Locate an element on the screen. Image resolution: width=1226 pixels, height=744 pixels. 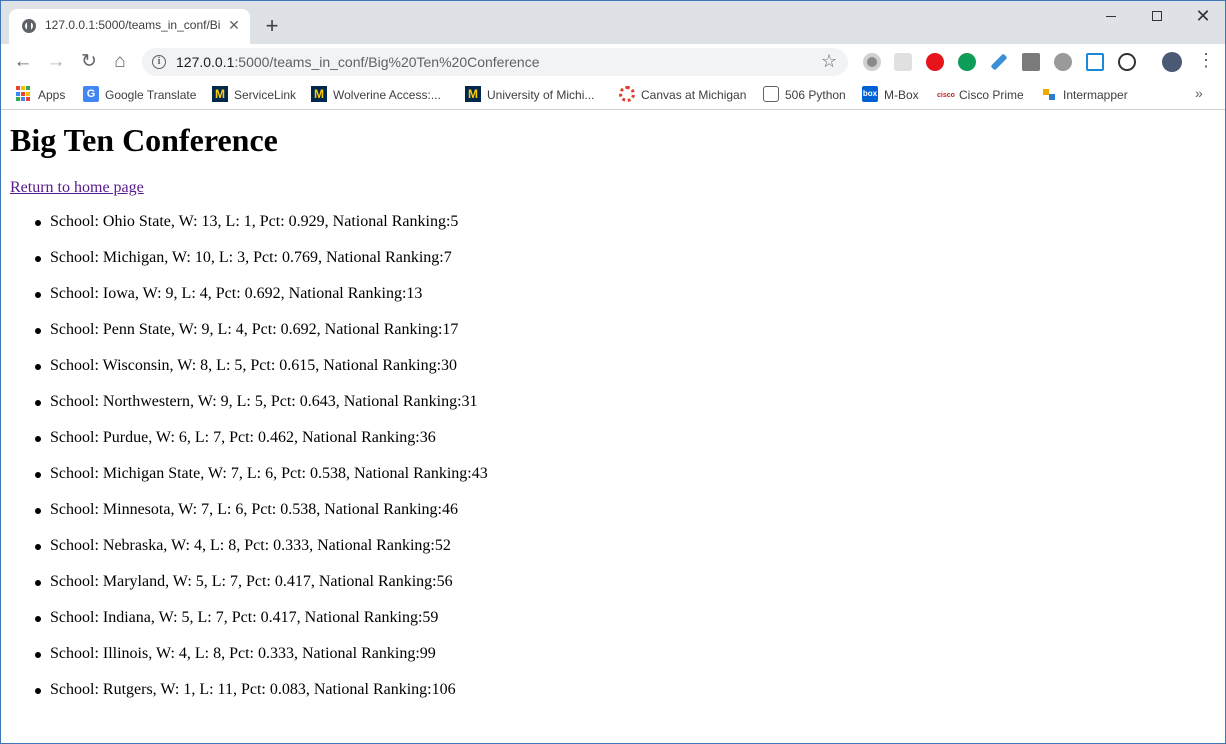
bookmark-label: M-Box is located at coordinates (901, 95).